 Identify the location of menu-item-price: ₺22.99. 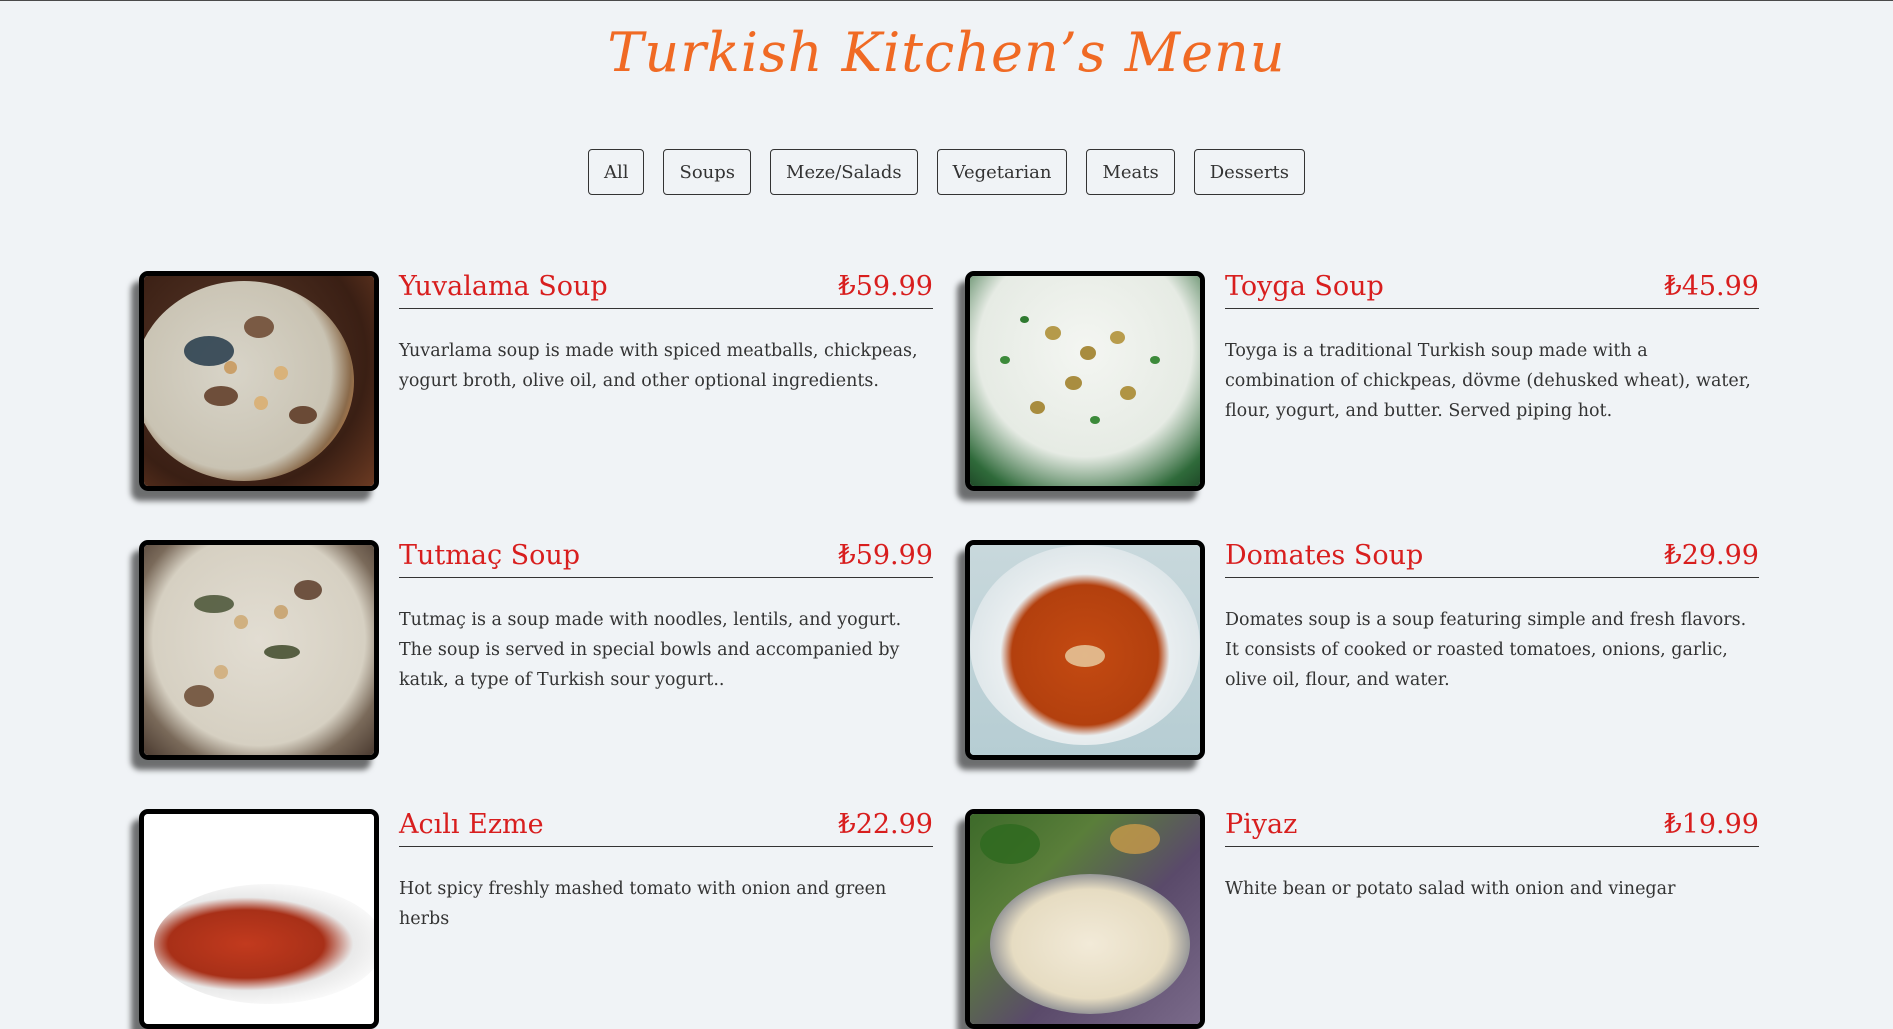
(885, 824).